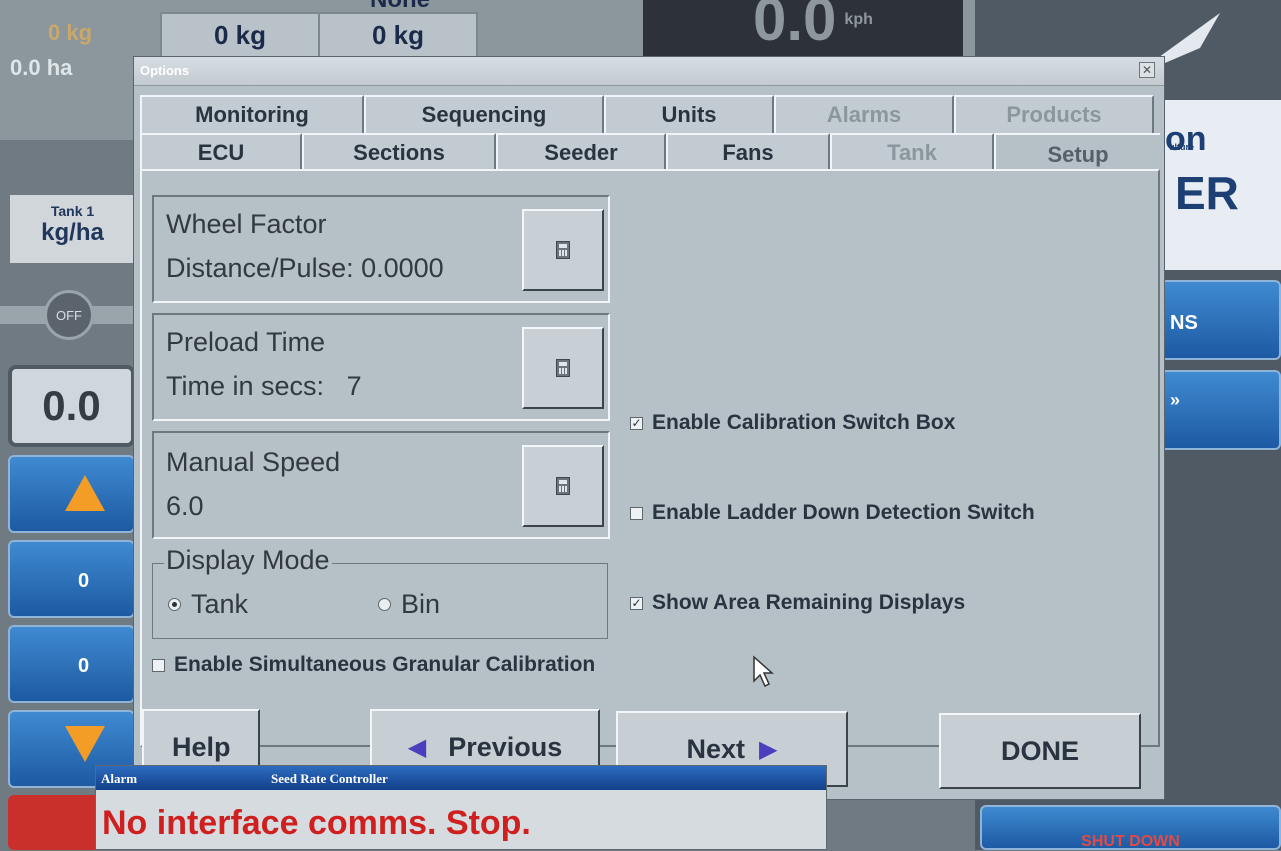 The image size is (1281, 851). Describe the element at coordinates (119, 778) in the screenshot. I see `alarm-tag: Alarm` at that location.